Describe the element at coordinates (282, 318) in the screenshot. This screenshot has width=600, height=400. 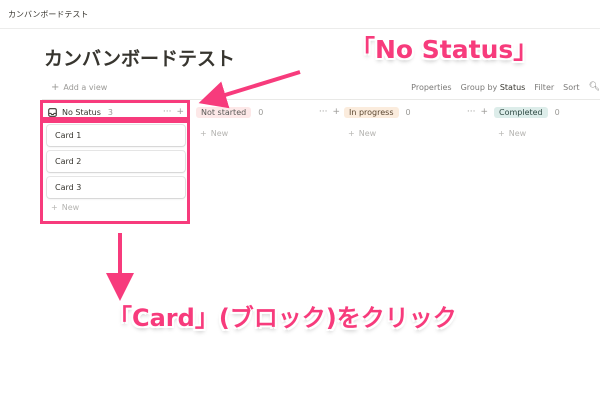
I see `callout-click-card: 「Card」(ブロック)をクリック` at that location.